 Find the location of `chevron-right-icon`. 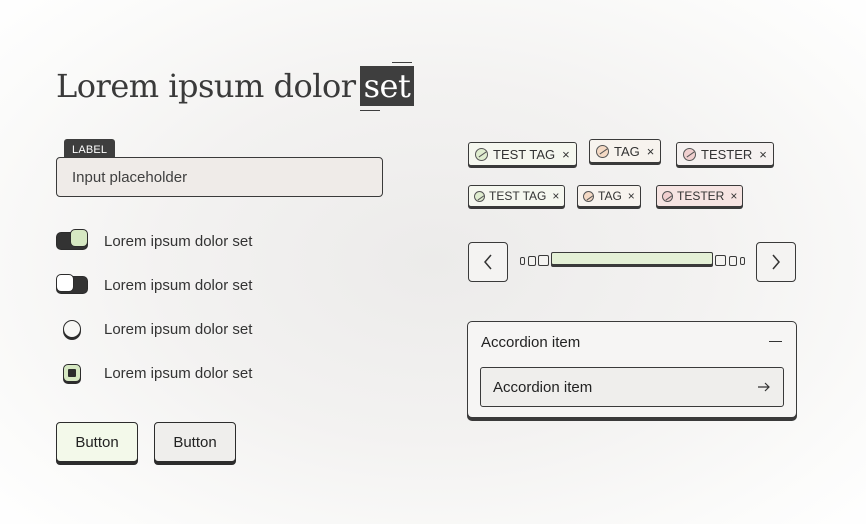

chevron-right-icon is located at coordinates (776, 262).